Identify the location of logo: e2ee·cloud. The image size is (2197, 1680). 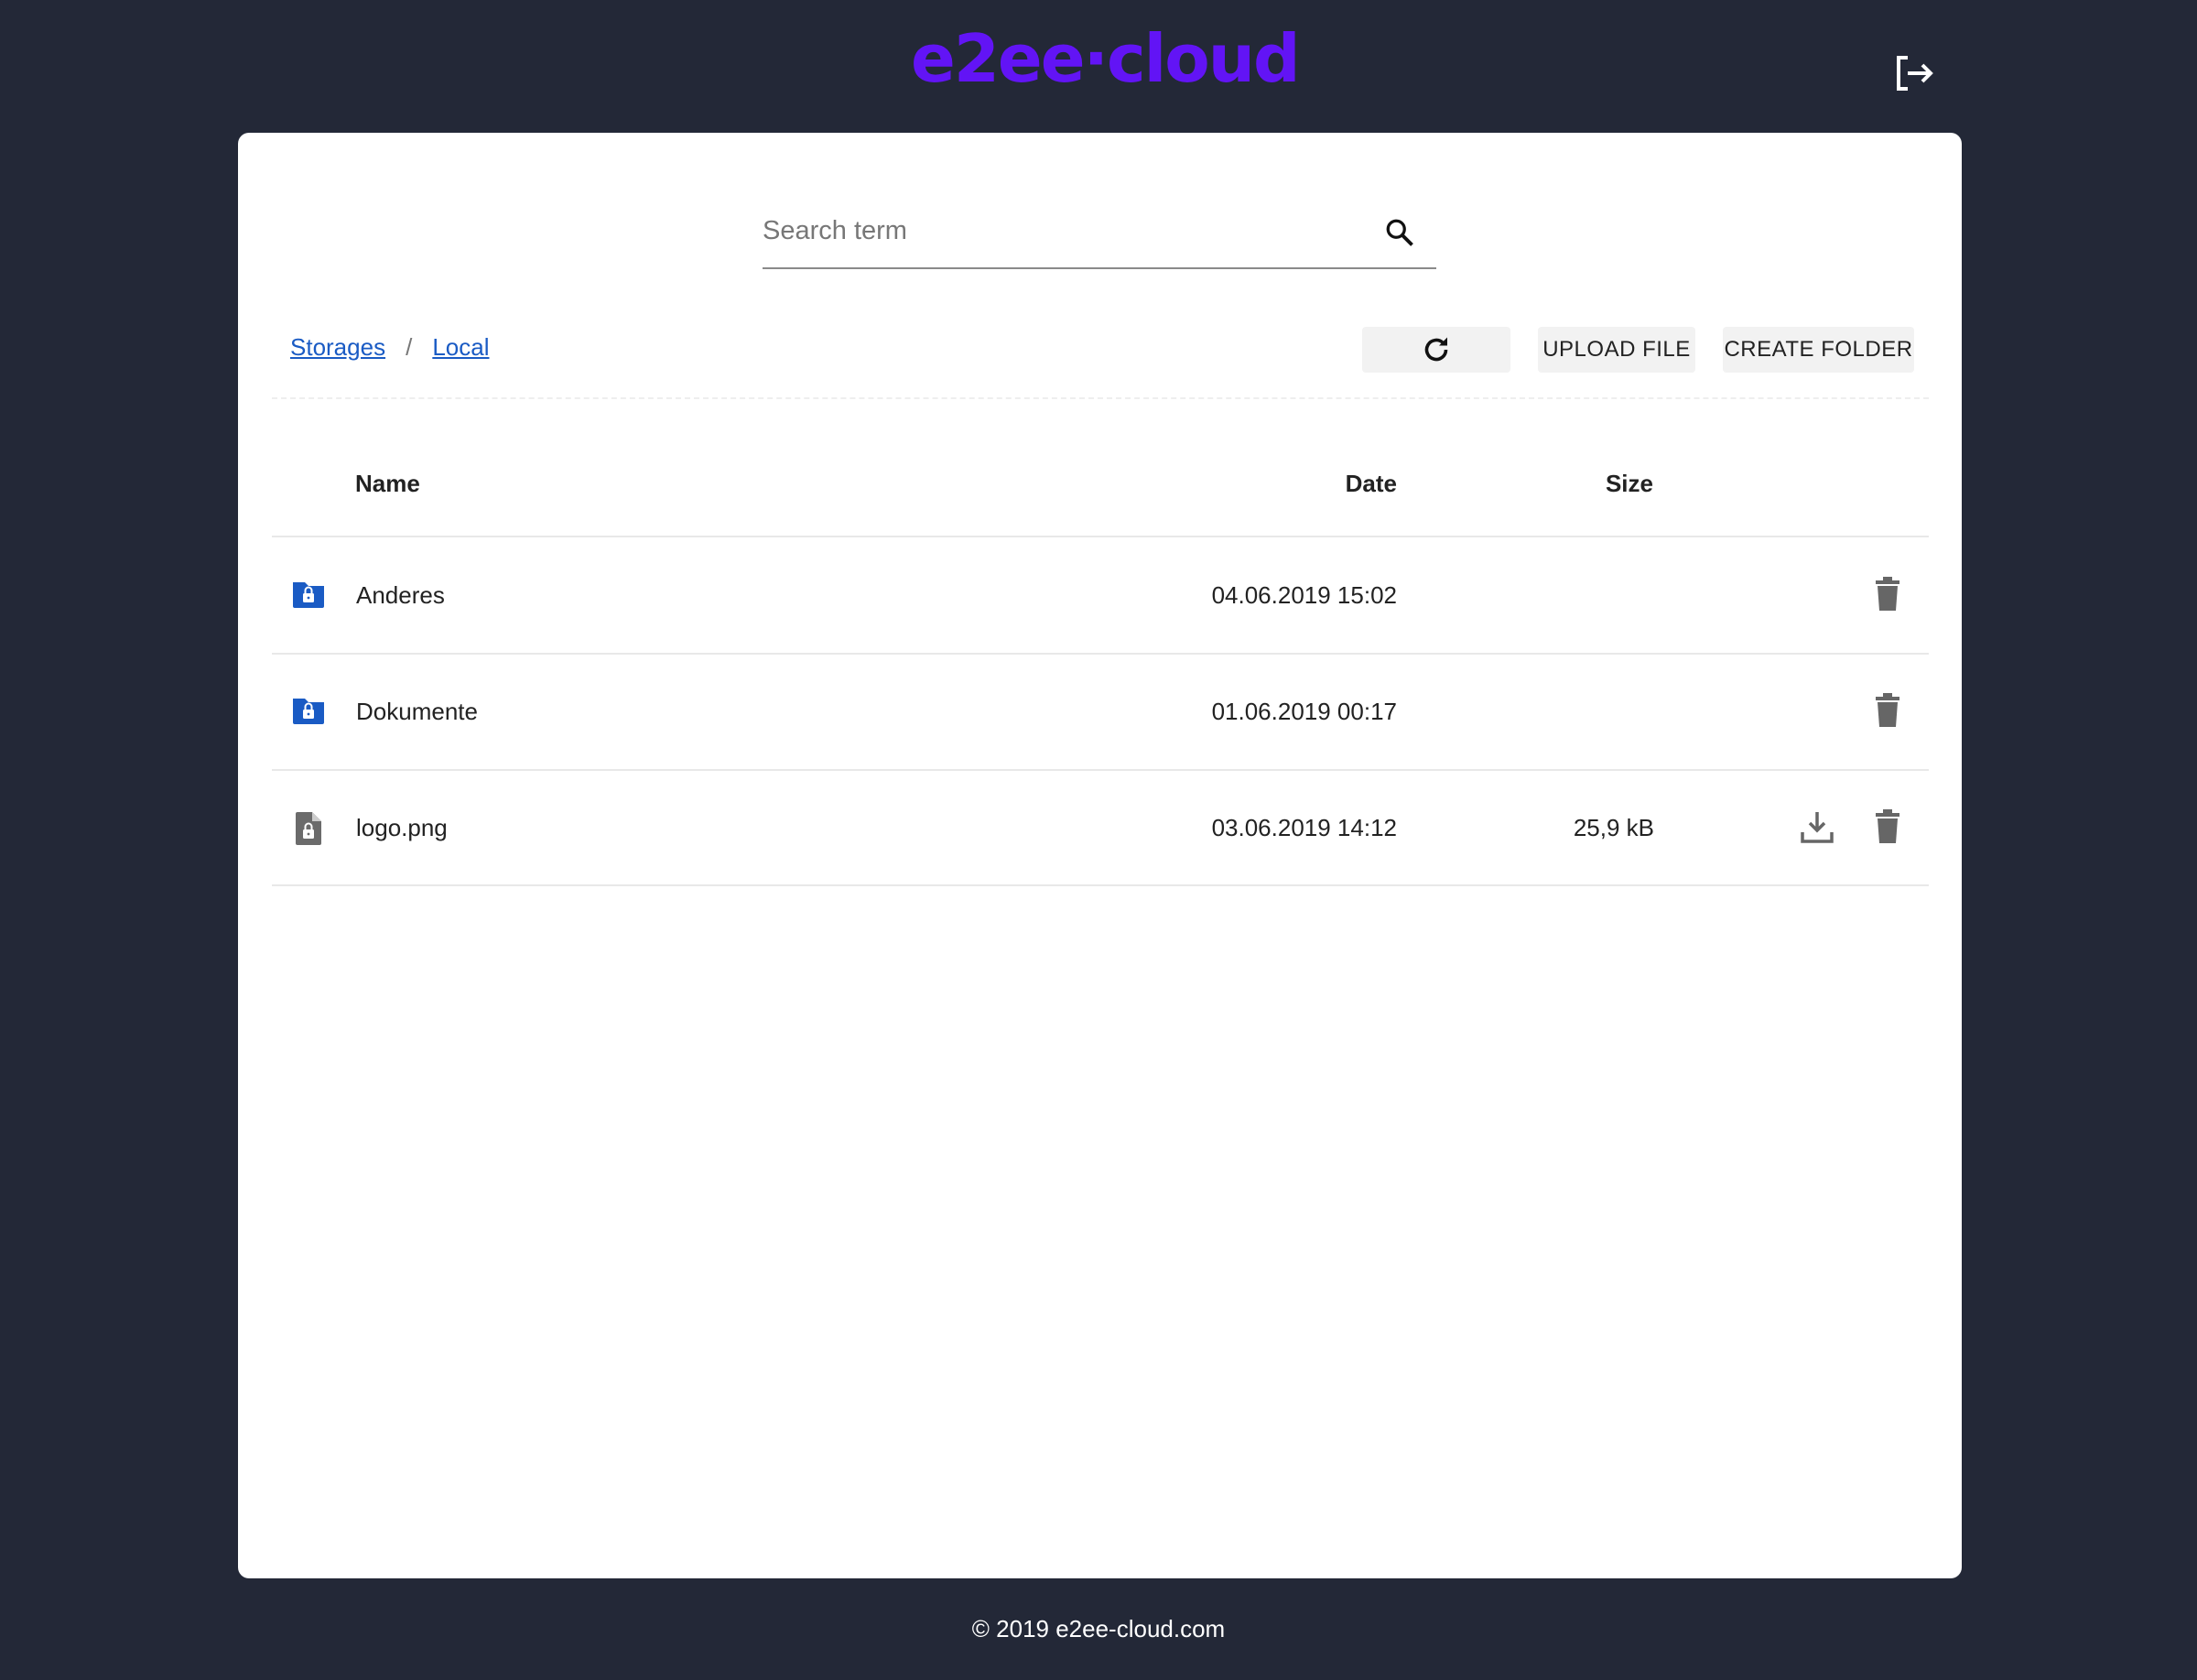
(1106, 58).